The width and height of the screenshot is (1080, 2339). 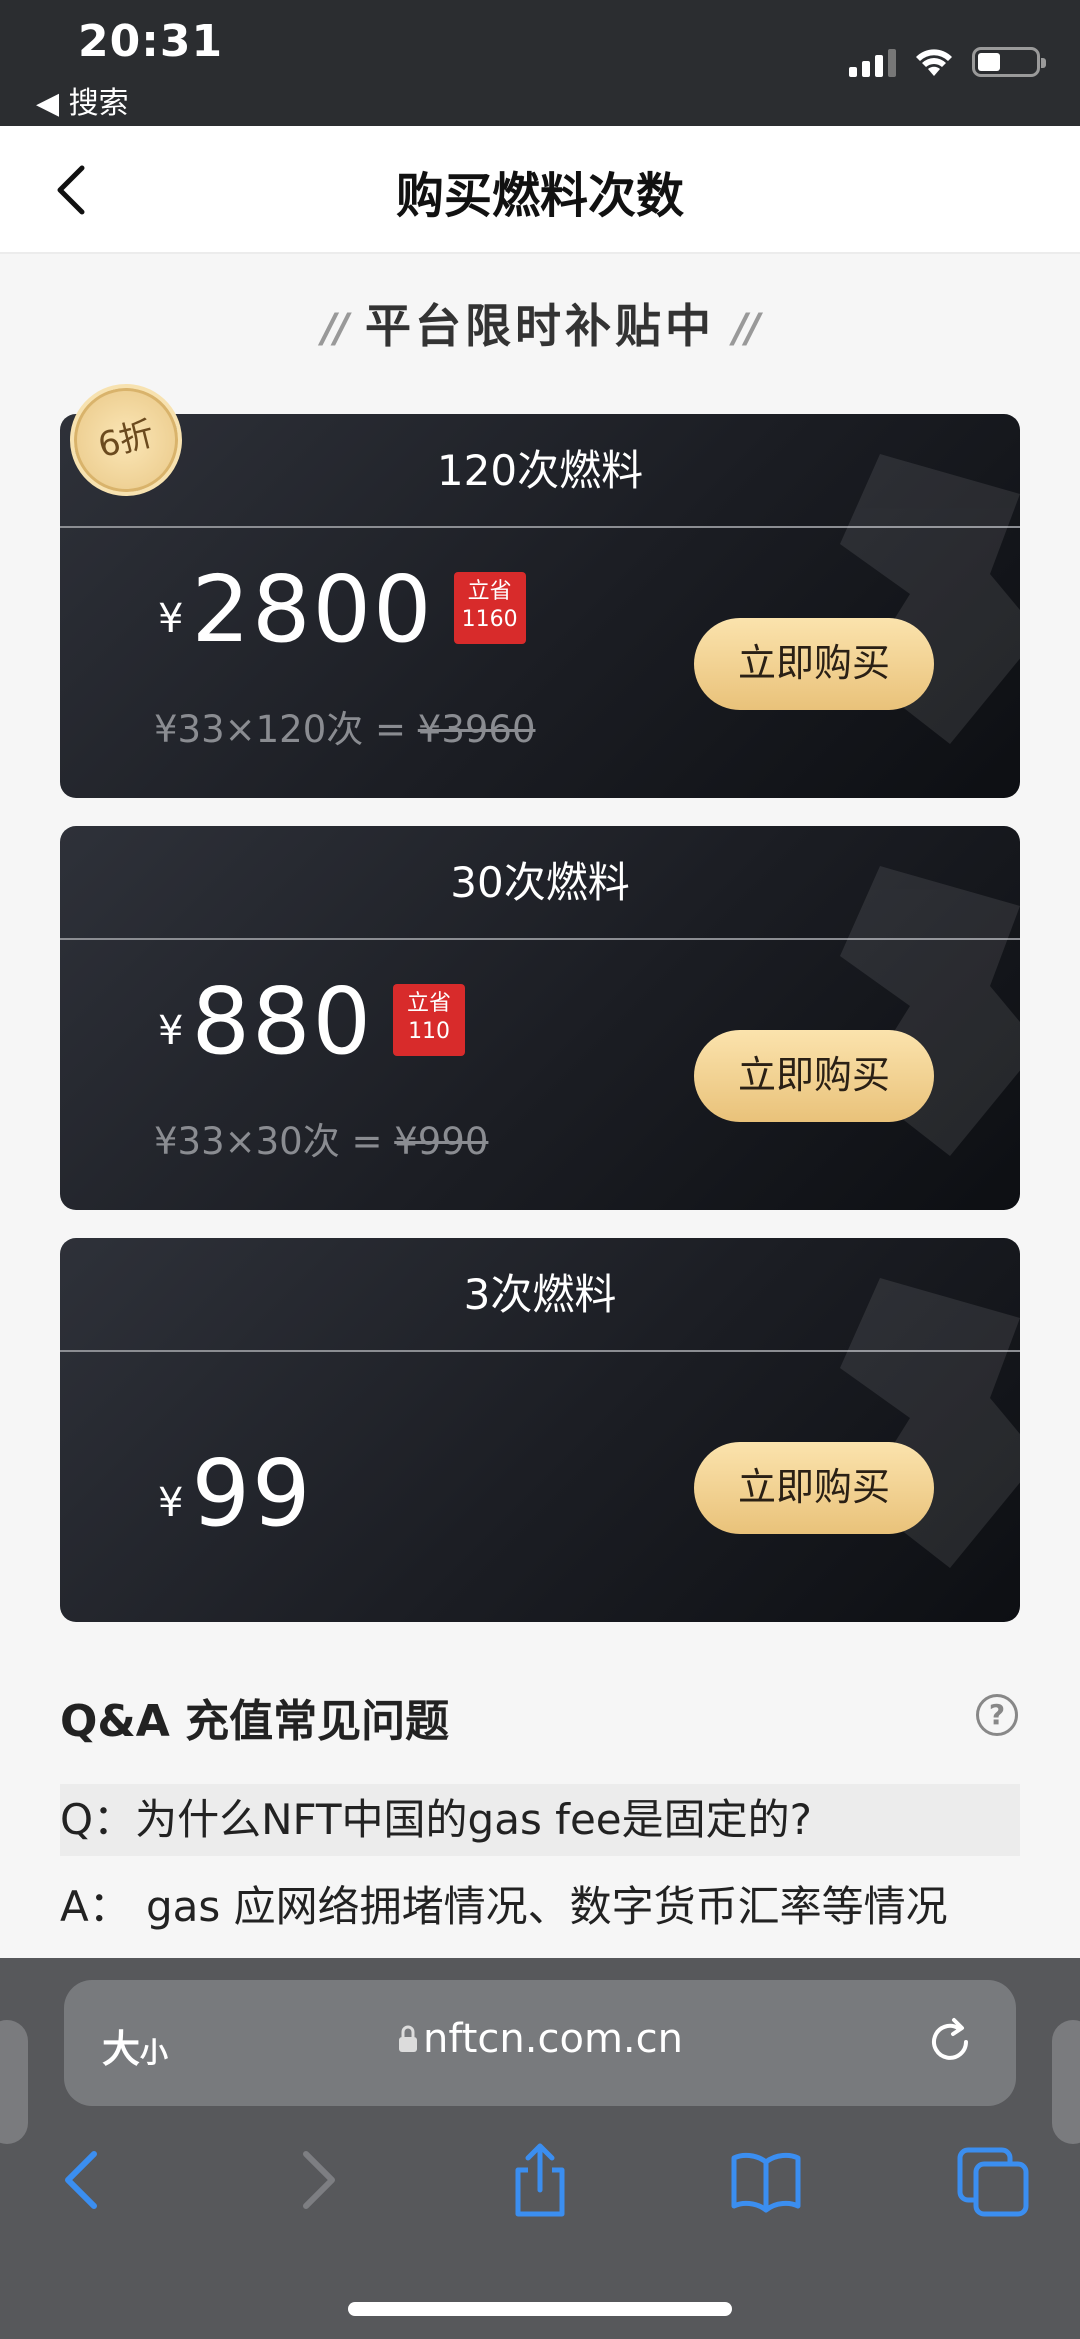 I want to click on price-formula: ¥33×120次 = ¥3960, so click(x=344, y=726).